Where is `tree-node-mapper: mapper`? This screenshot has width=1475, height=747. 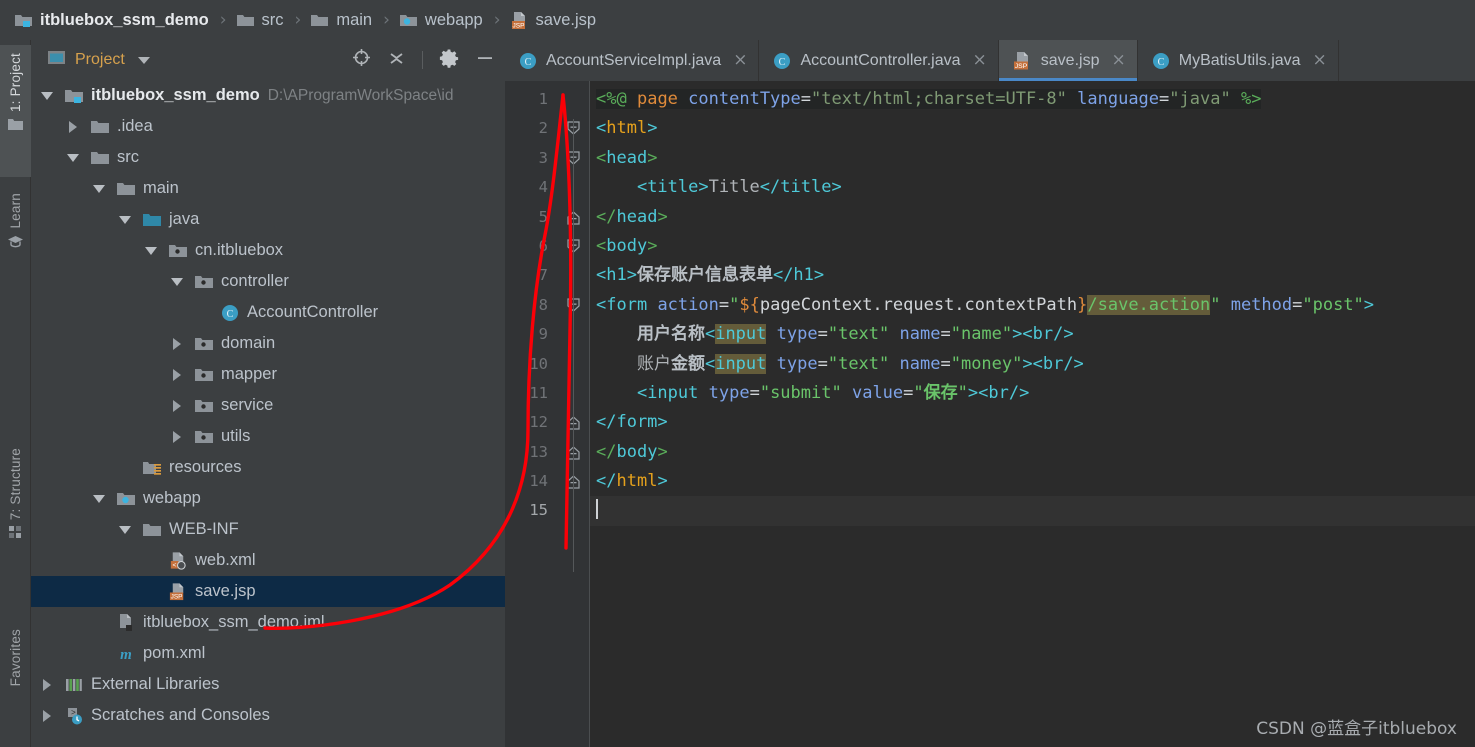
tree-node-mapper: mapper is located at coordinates (268, 374).